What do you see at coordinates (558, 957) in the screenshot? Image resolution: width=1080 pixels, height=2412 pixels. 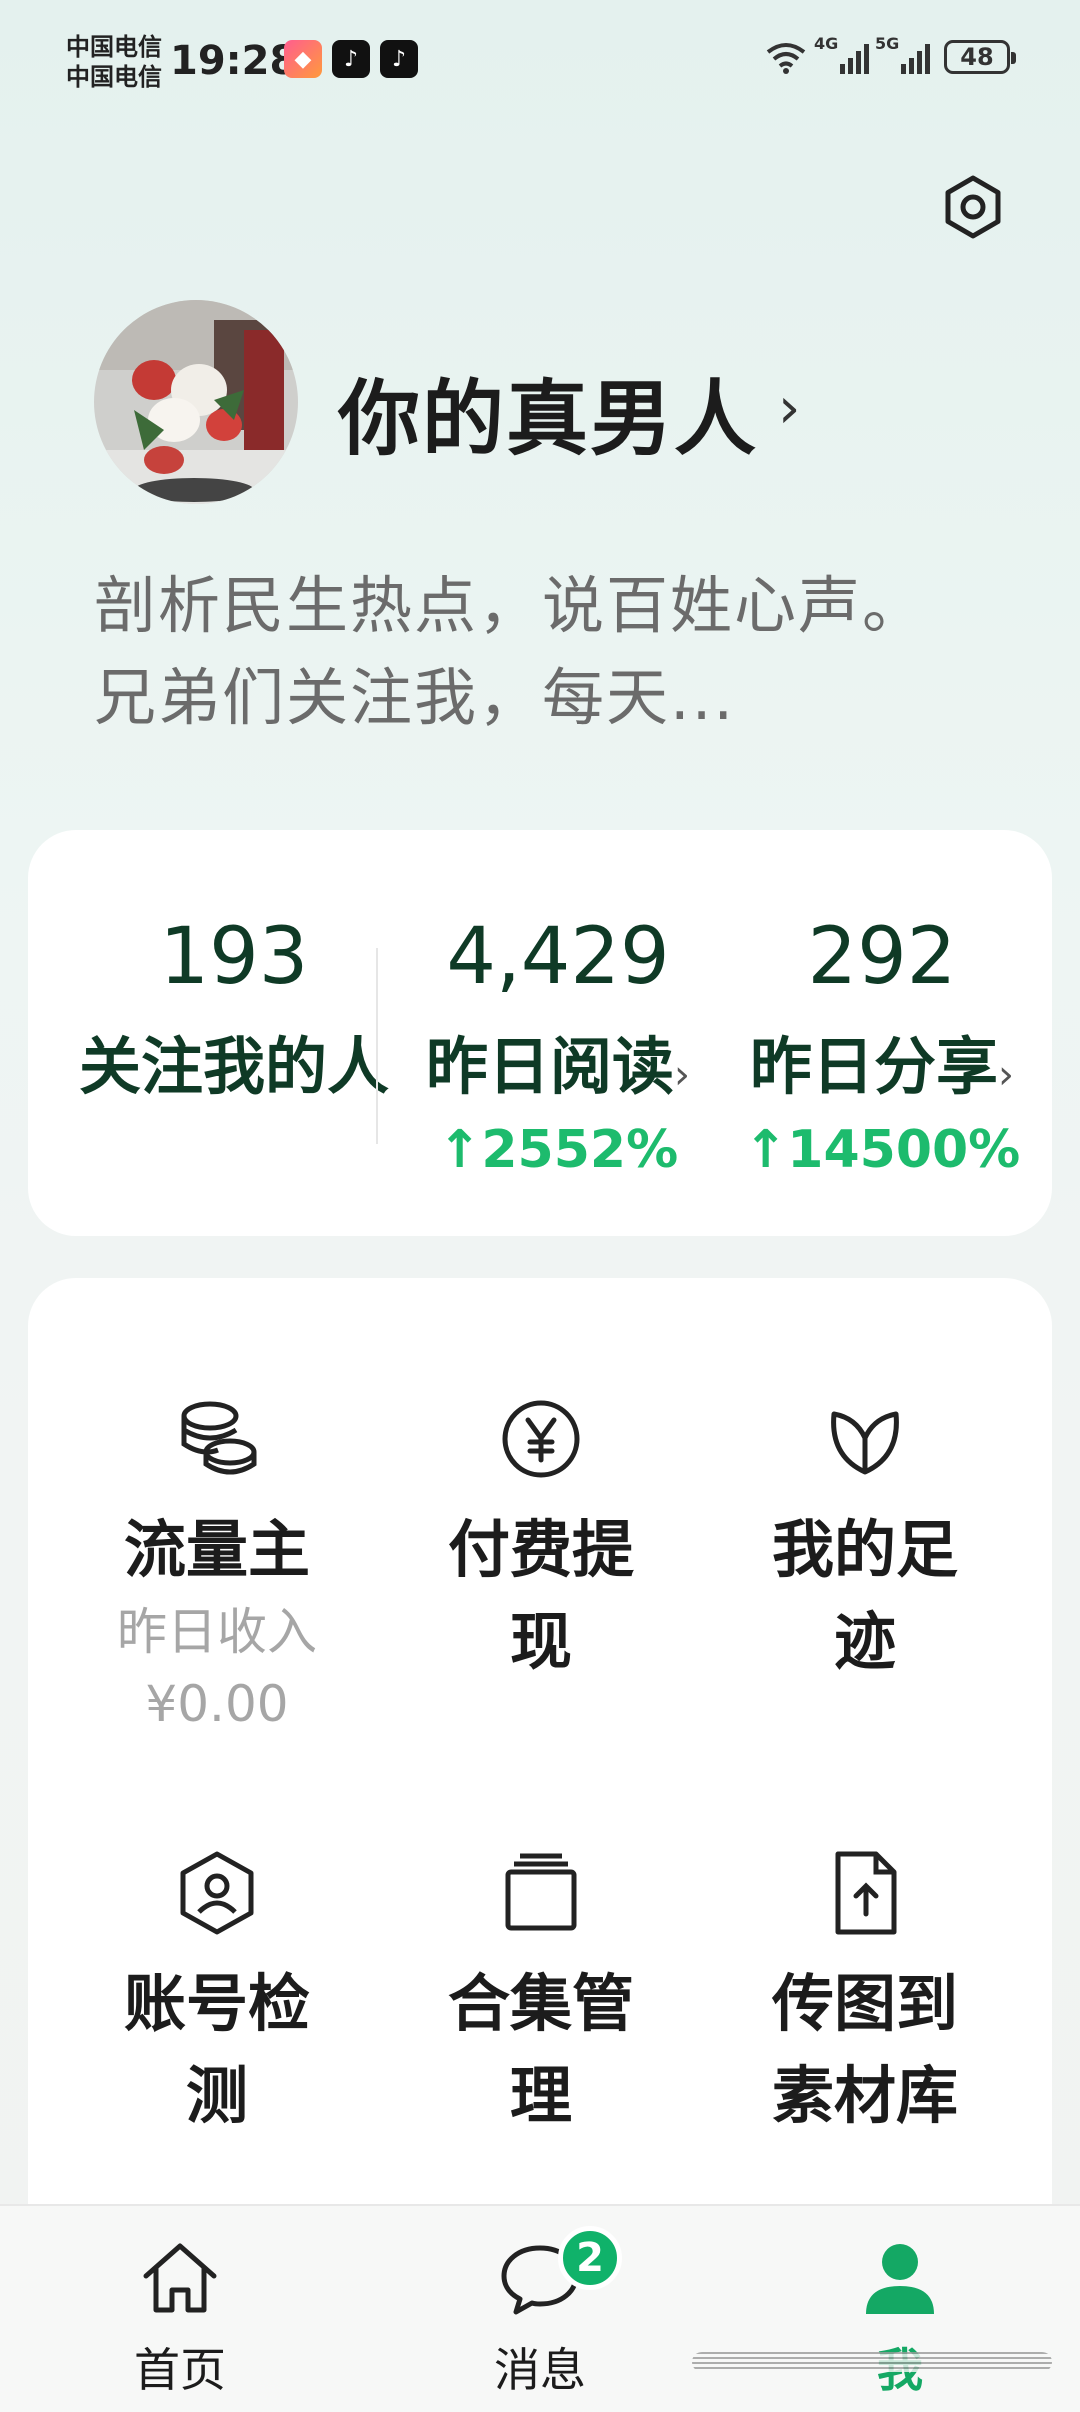 I see `stat-value: 4,429` at bounding box center [558, 957].